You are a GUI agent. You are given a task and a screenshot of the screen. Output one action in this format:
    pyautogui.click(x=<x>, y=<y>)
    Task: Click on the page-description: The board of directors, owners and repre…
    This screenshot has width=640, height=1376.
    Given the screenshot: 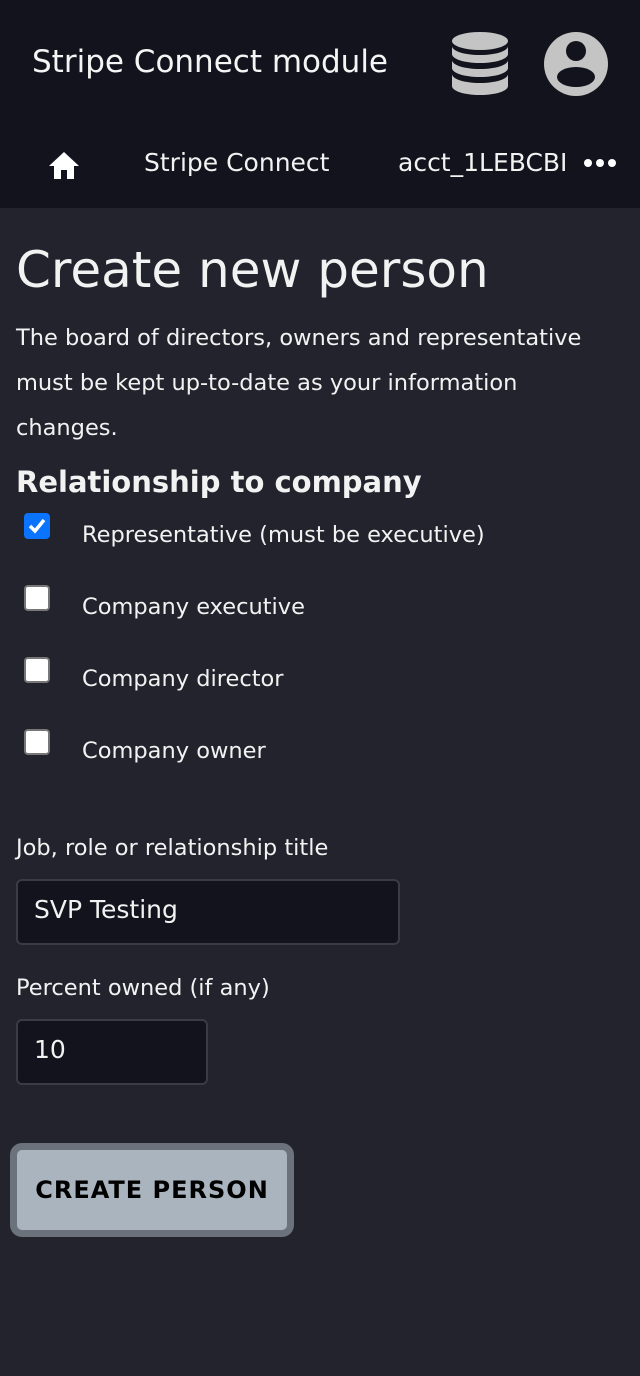 What is the action you would take?
    pyautogui.click(x=299, y=383)
    